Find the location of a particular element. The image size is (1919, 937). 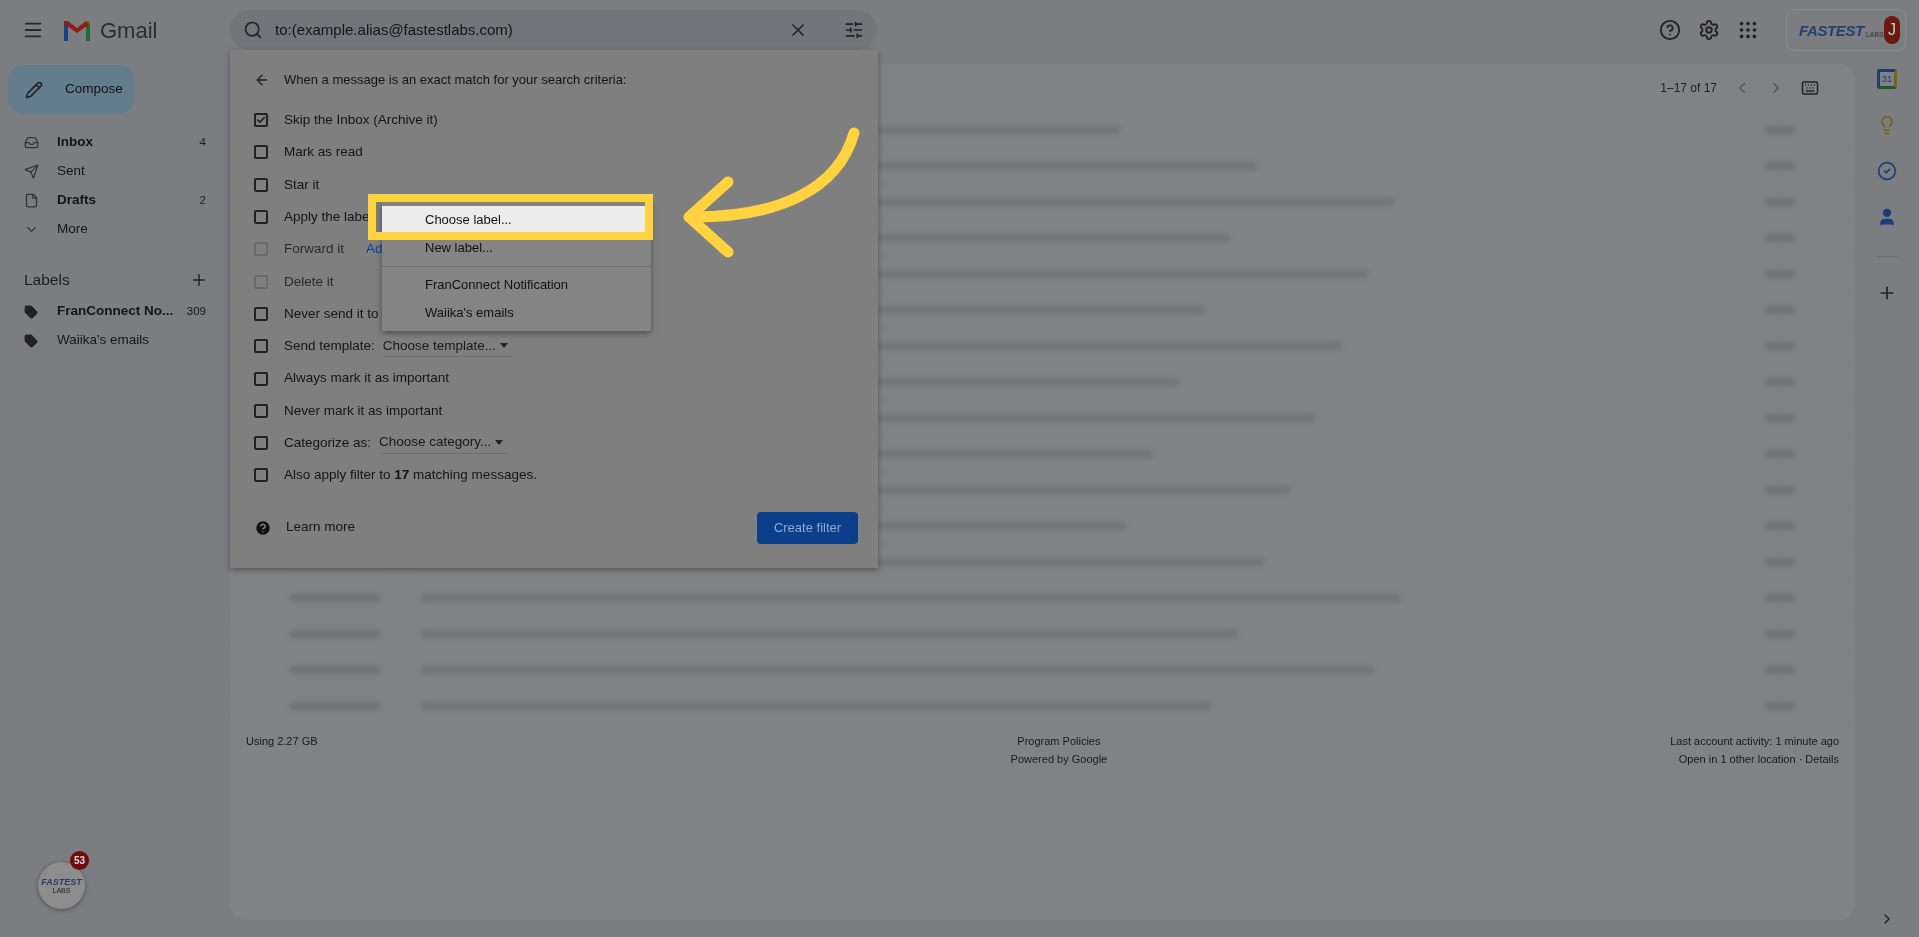

label-item: Waiika's emails is located at coordinates (115, 340).